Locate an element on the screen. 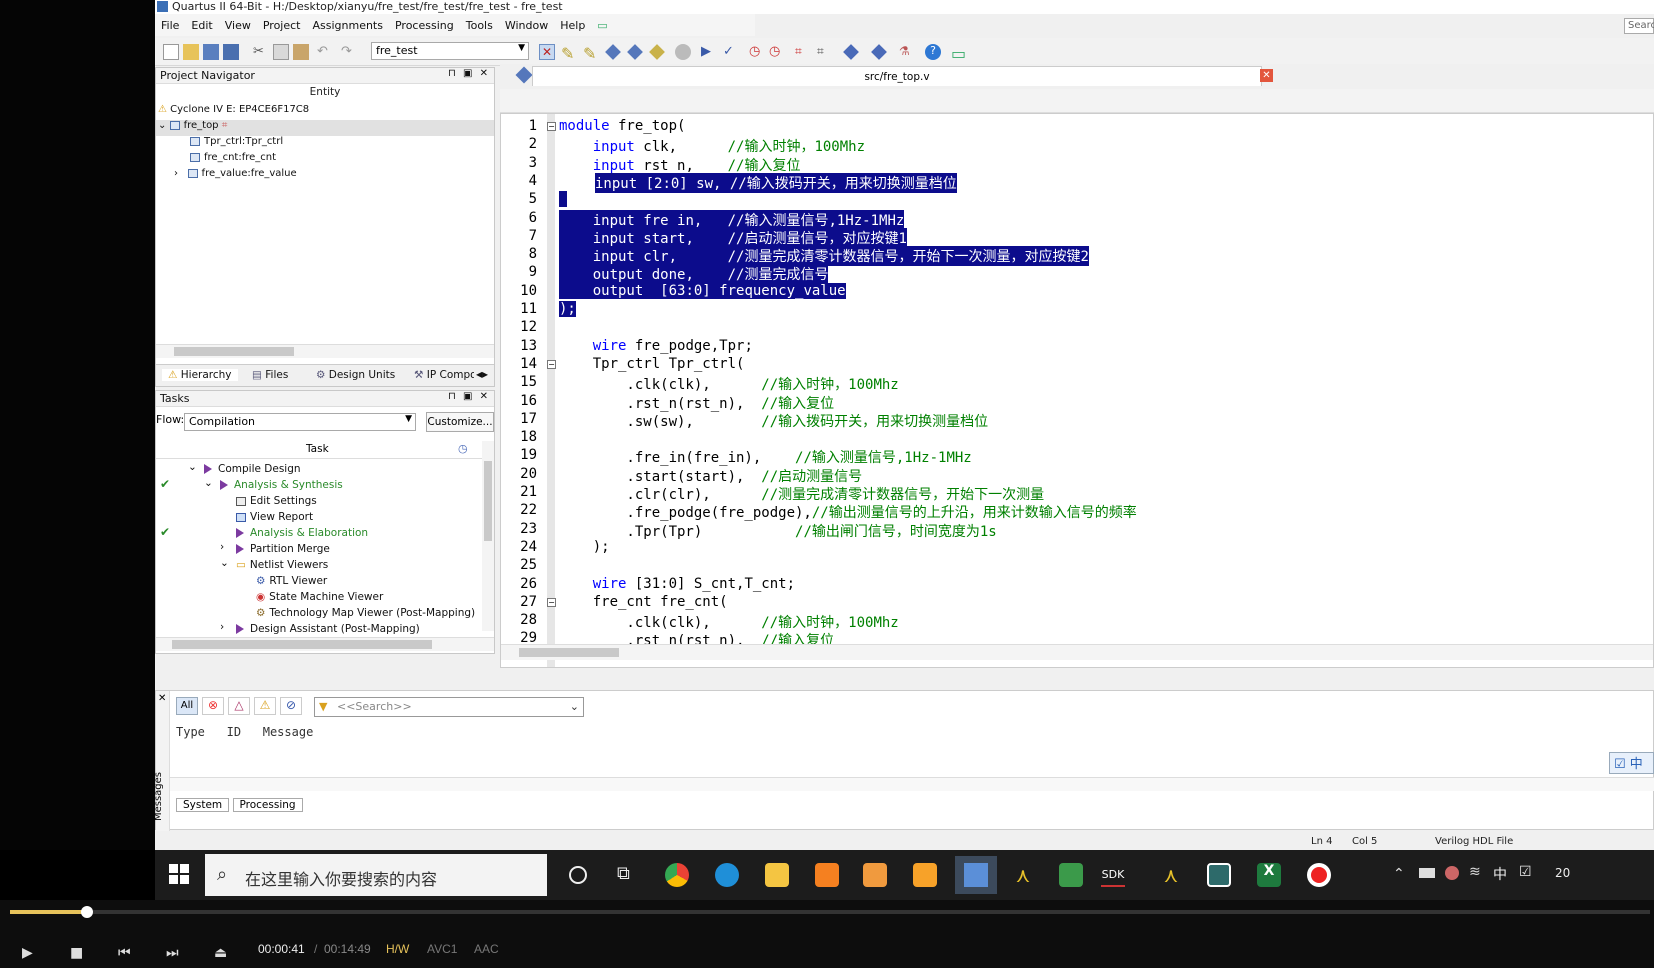  code-line: input fre_in, //输入测量信号,1Hz-1MHz is located at coordinates (732, 219).